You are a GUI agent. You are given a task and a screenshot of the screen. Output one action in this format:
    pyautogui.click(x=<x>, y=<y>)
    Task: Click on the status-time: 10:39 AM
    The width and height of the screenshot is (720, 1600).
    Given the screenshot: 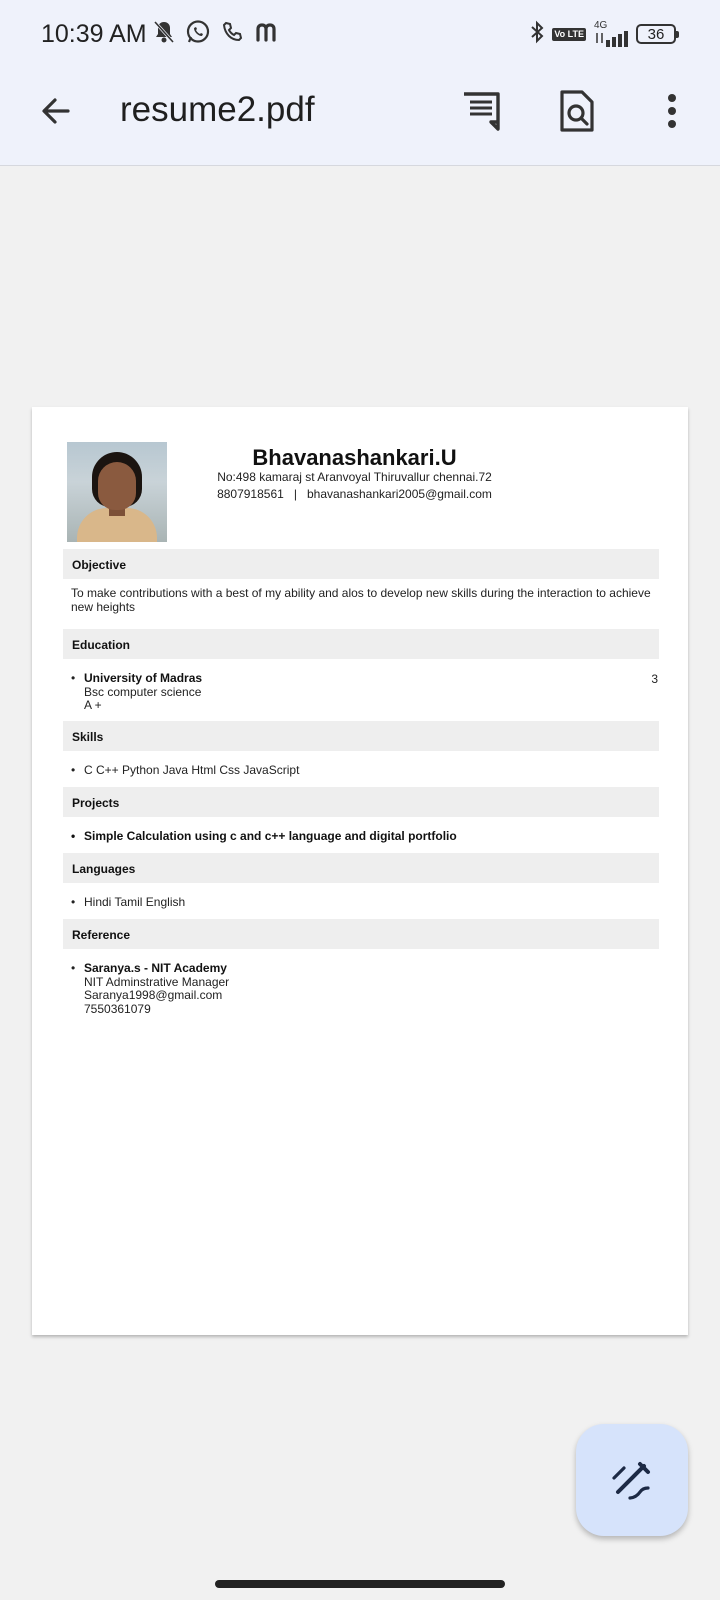 What is the action you would take?
    pyautogui.click(x=94, y=34)
    